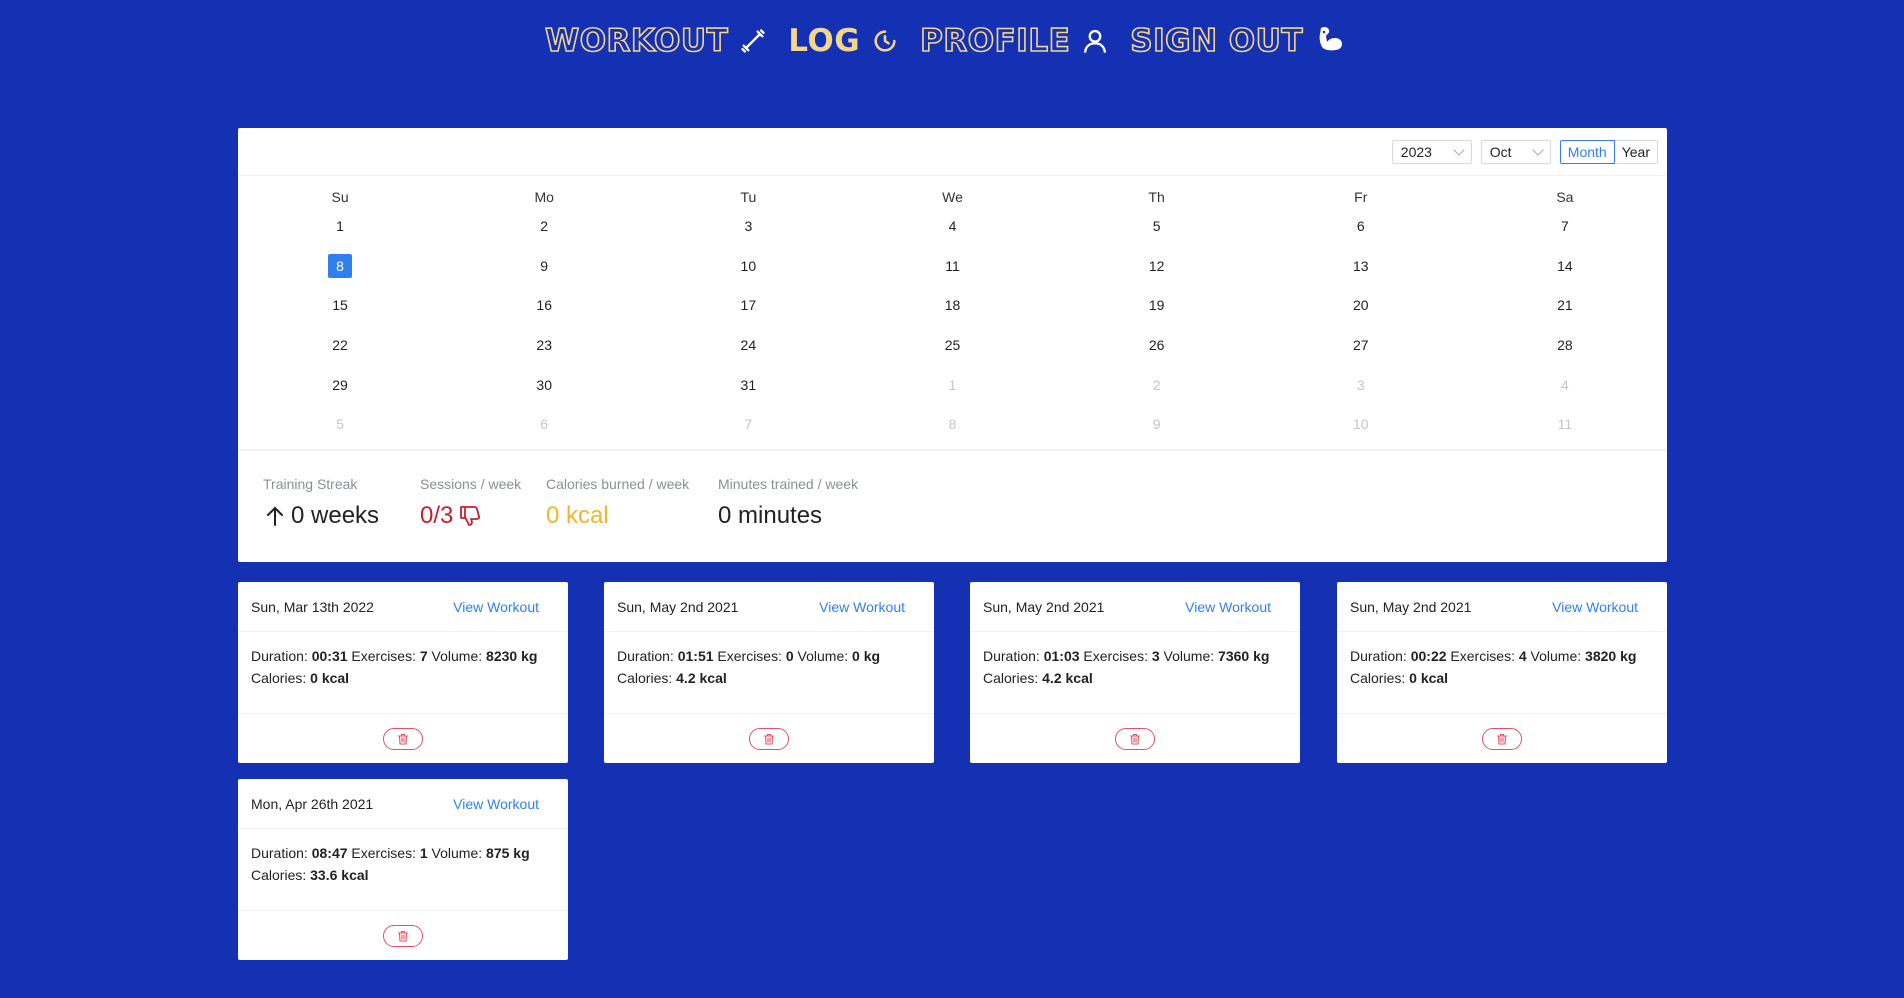 The width and height of the screenshot is (1904, 998). What do you see at coordinates (1361, 197) in the screenshot?
I see `weekday-label: Fr` at bounding box center [1361, 197].